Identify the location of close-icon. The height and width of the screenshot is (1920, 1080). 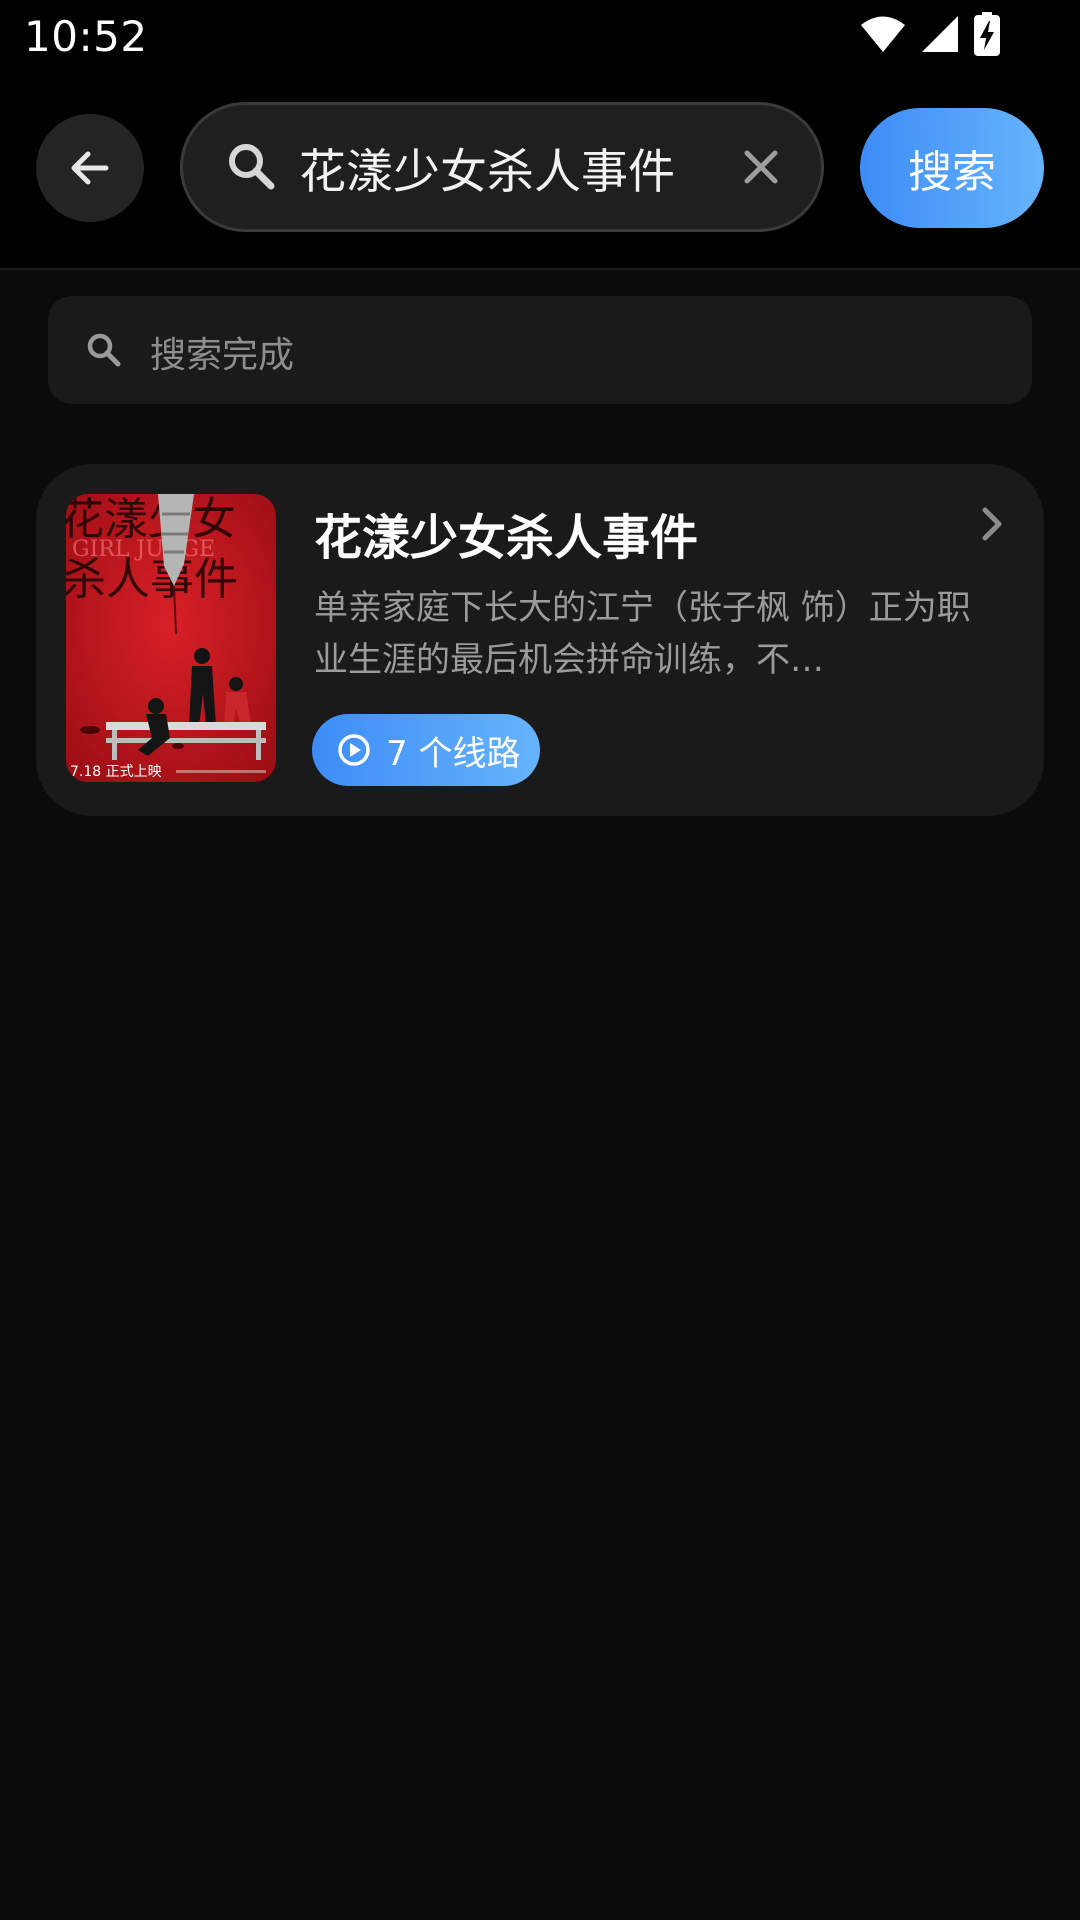
(761, 167).